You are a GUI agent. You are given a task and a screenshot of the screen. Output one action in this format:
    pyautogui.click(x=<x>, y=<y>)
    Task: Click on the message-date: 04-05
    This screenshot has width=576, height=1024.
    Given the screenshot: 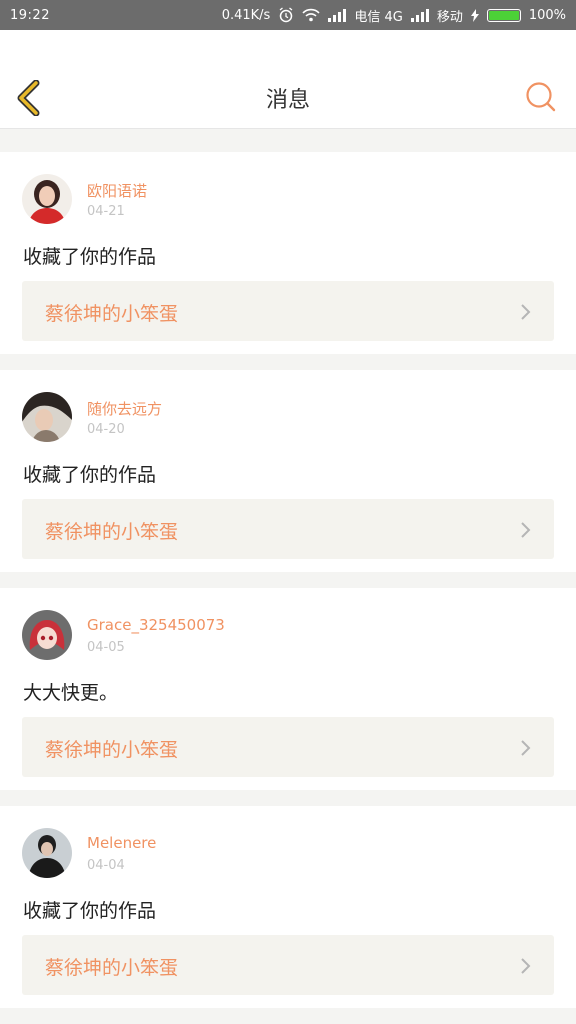 What is the action you would take?
    pyautogui.click(x=106, y=647)
    